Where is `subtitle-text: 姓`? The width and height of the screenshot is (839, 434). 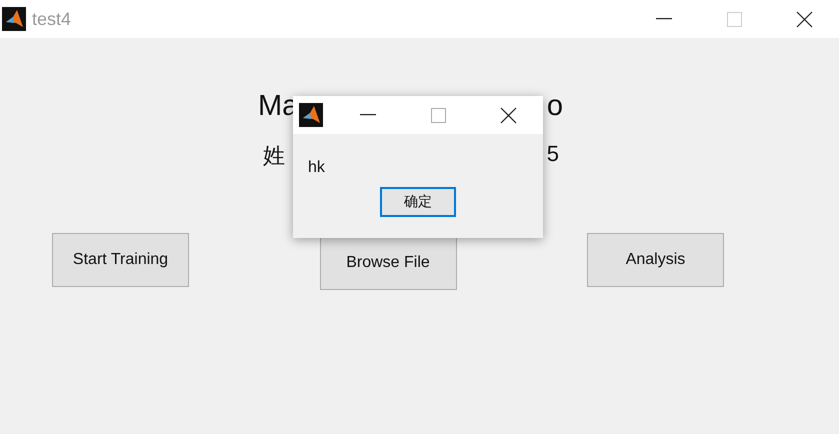
subtitle-text: 姓 is located at coordinates (274, 156).